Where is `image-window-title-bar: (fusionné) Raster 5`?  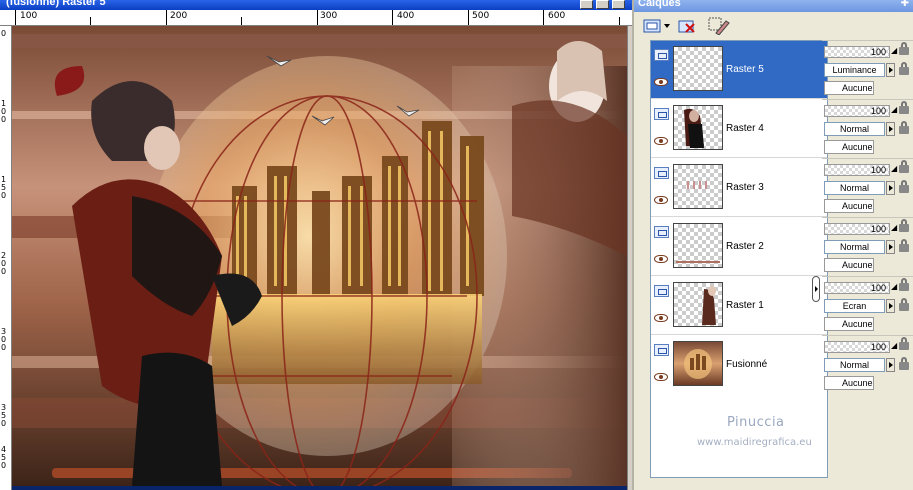 image-window-title-bar: (fusionné) Raster 5 is located at coordinates (316, 5).